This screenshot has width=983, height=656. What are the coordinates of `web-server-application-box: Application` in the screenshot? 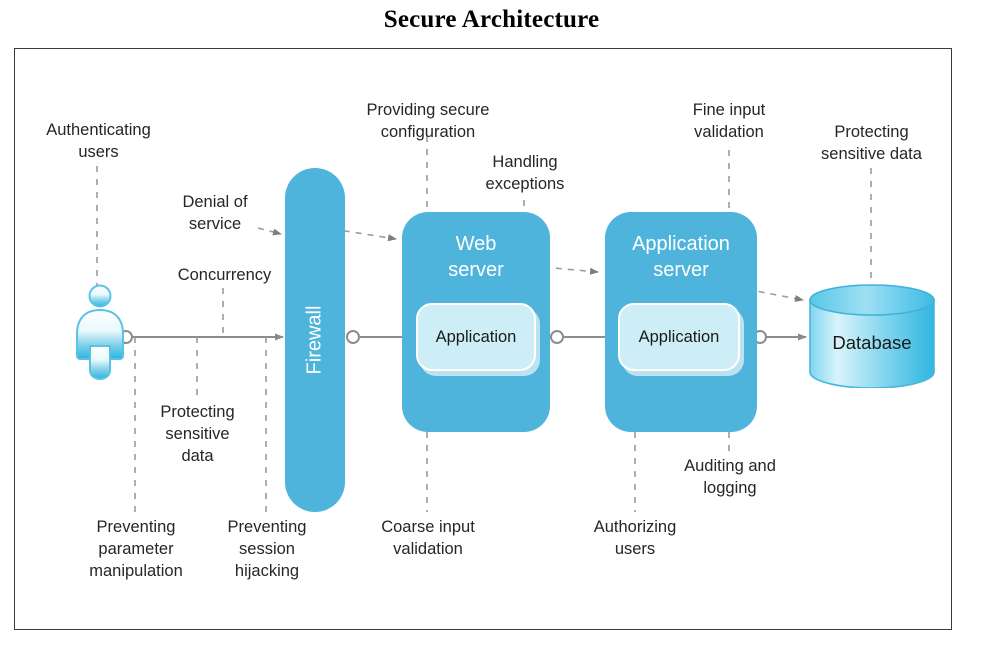 It's located at (476, 337).